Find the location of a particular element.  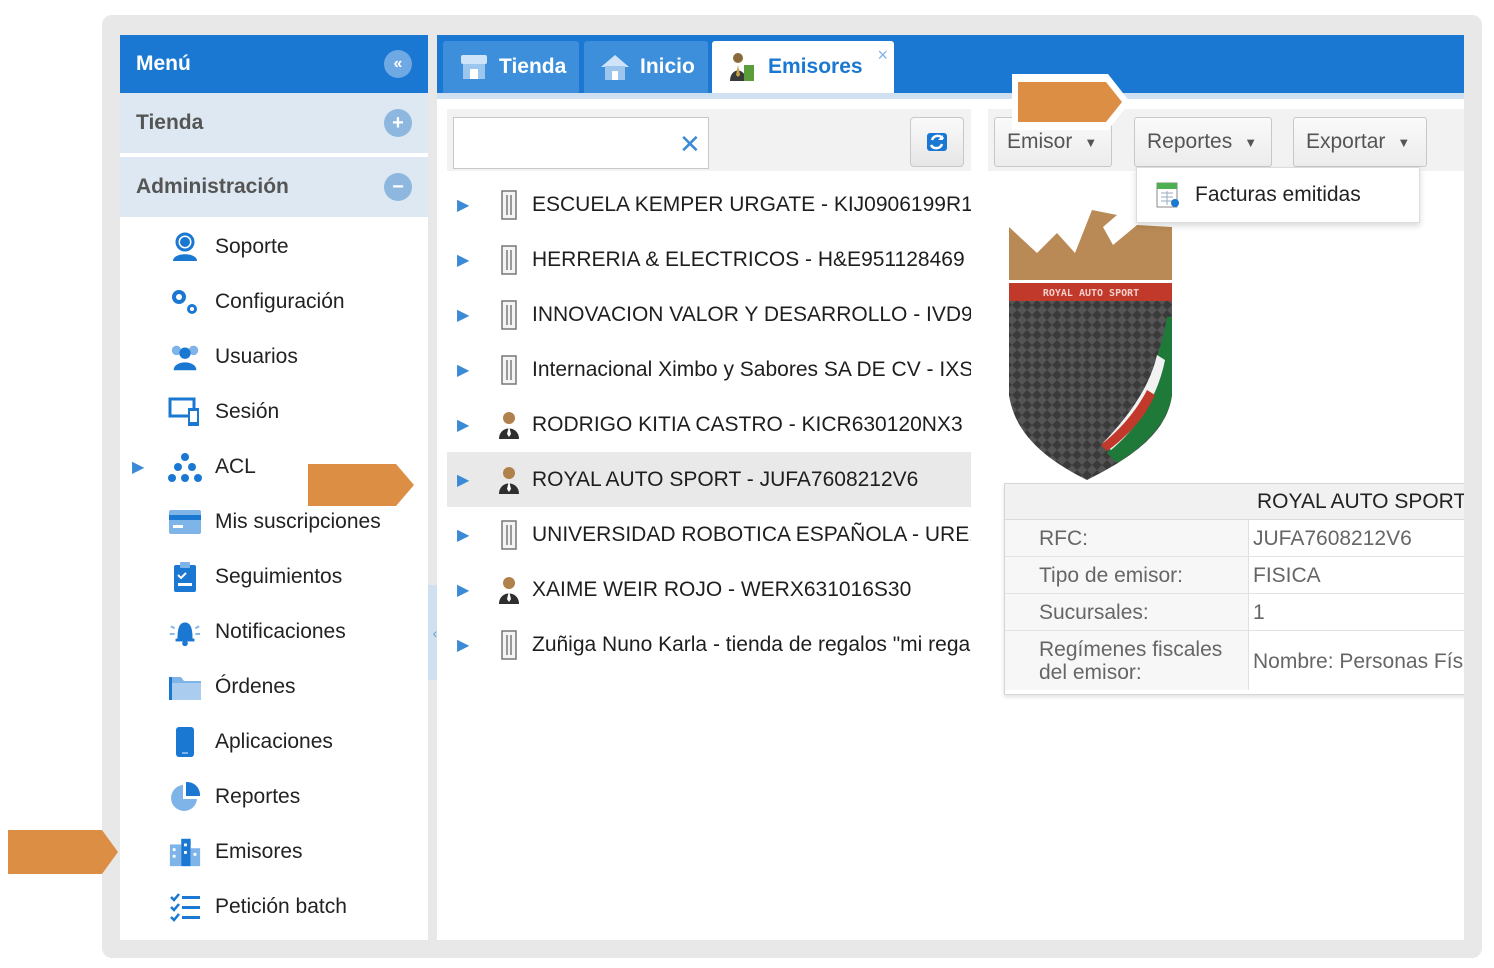

close-tab-icon: × is located at coordinates (882, 55).